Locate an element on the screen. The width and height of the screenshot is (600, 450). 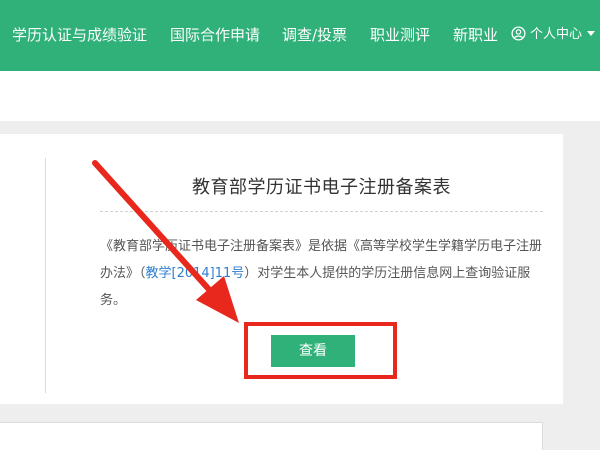
title-divider is located at coordinates (321, 211).